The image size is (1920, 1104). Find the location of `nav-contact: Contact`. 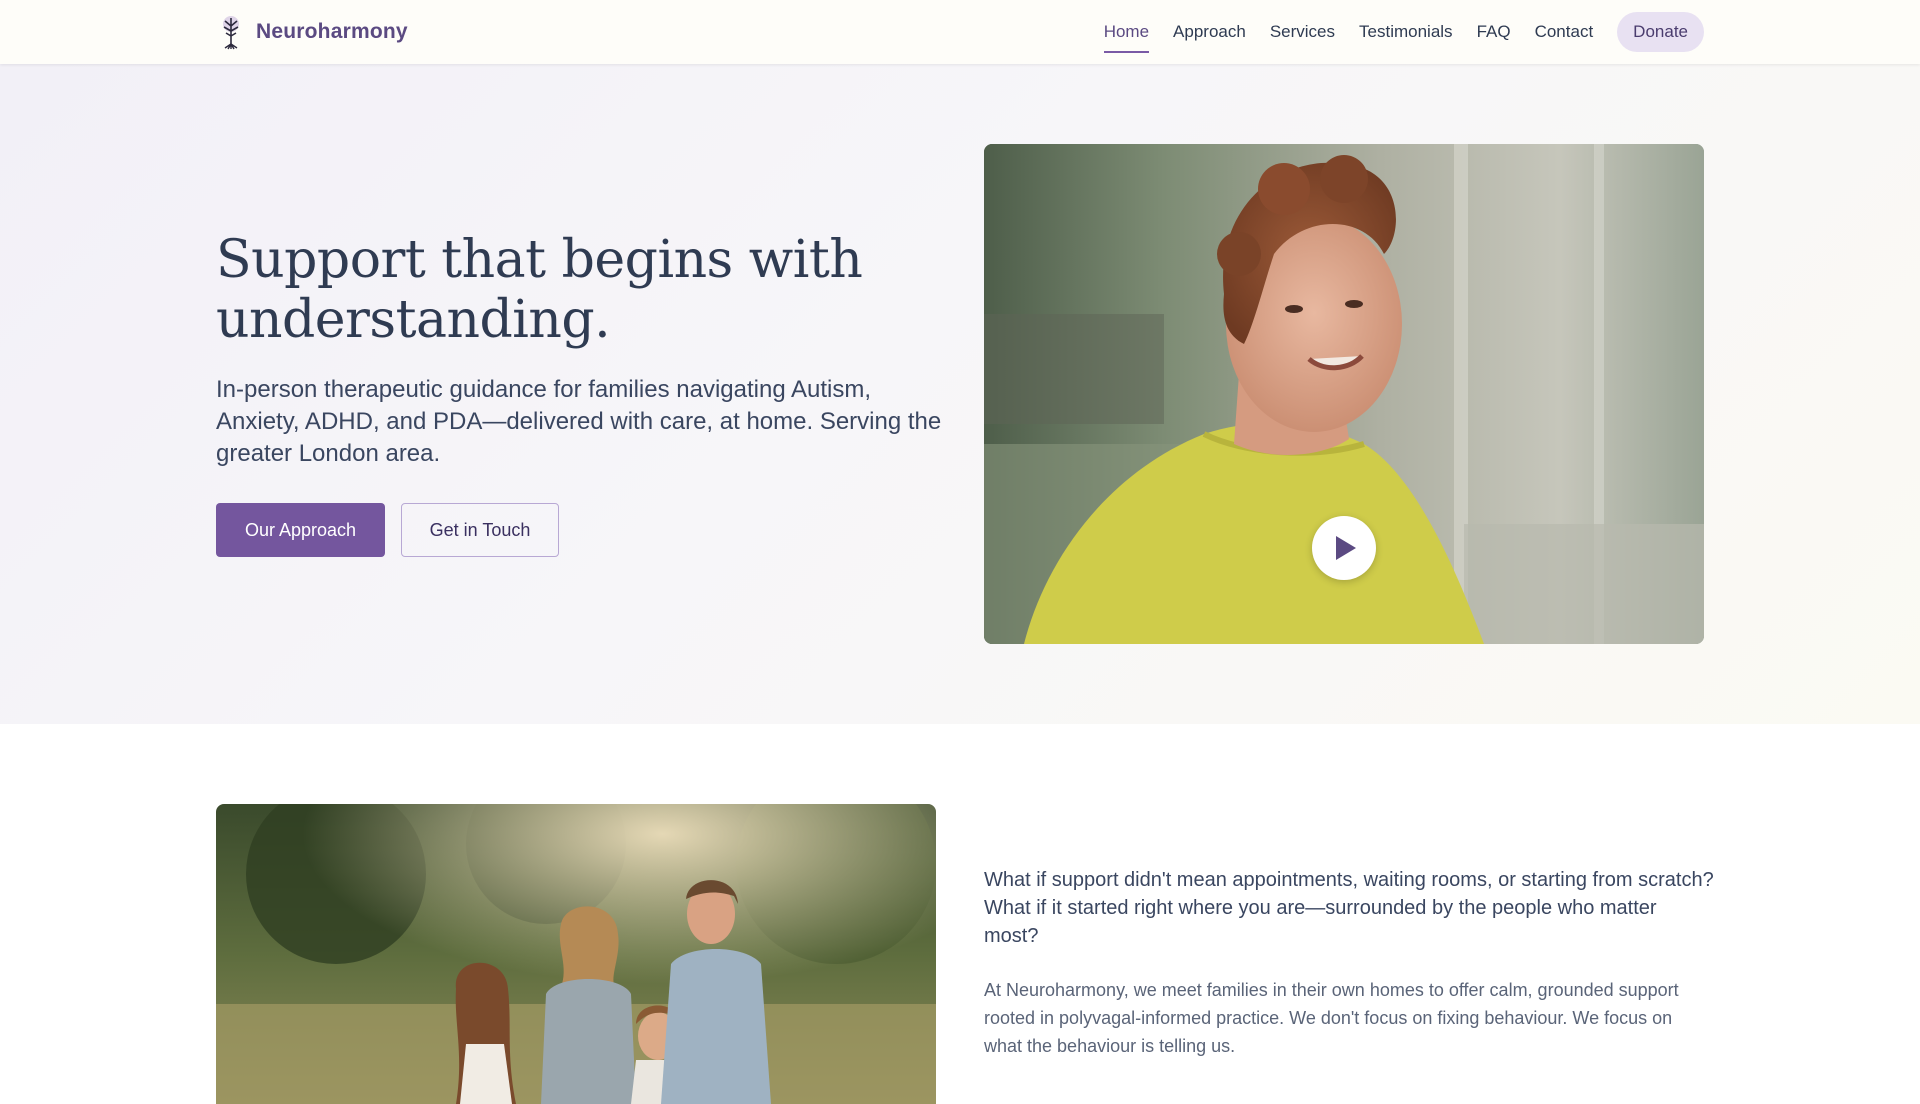

nav-contact: Contact is located at coordinates (1564, 32).